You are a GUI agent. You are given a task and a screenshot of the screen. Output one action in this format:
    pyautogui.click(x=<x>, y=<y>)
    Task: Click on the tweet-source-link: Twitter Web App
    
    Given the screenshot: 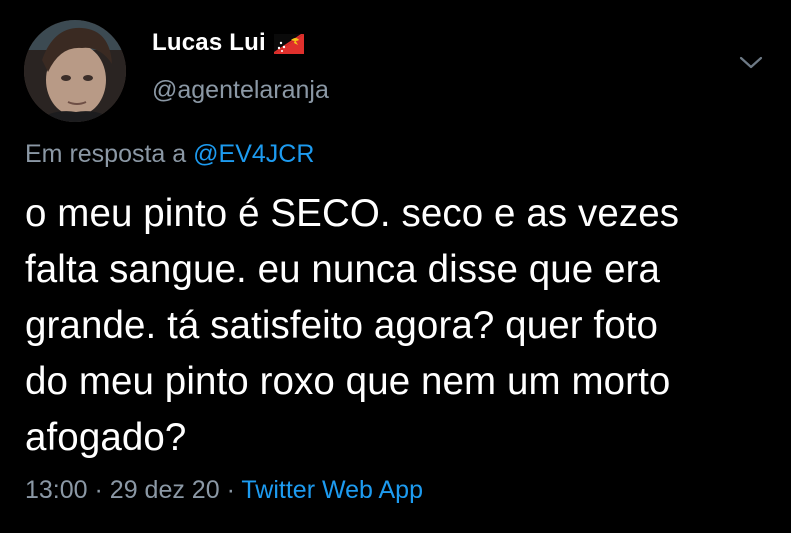 What is the action you would take?
    pyautogui.click(x=332, y=490)
    